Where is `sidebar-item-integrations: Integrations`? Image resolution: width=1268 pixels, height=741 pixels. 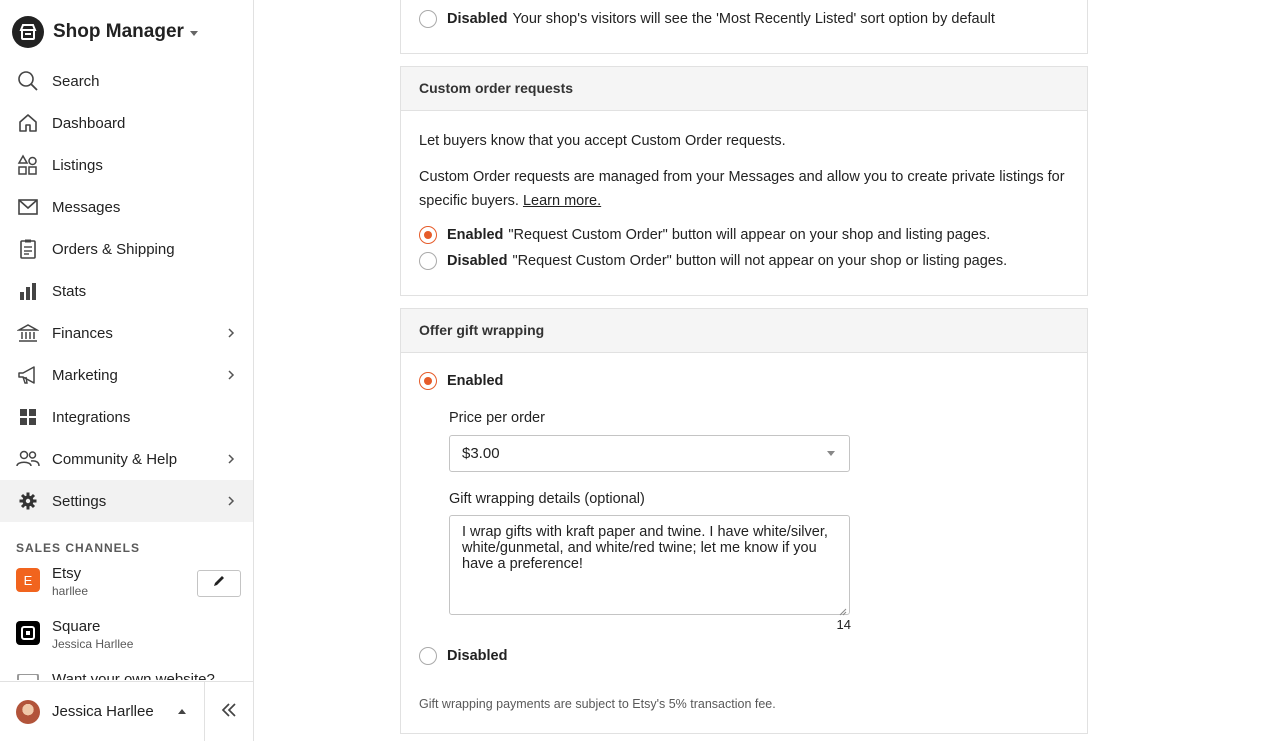
sidebar-item-integrations: Integrations is located at coordinates (126, 417).